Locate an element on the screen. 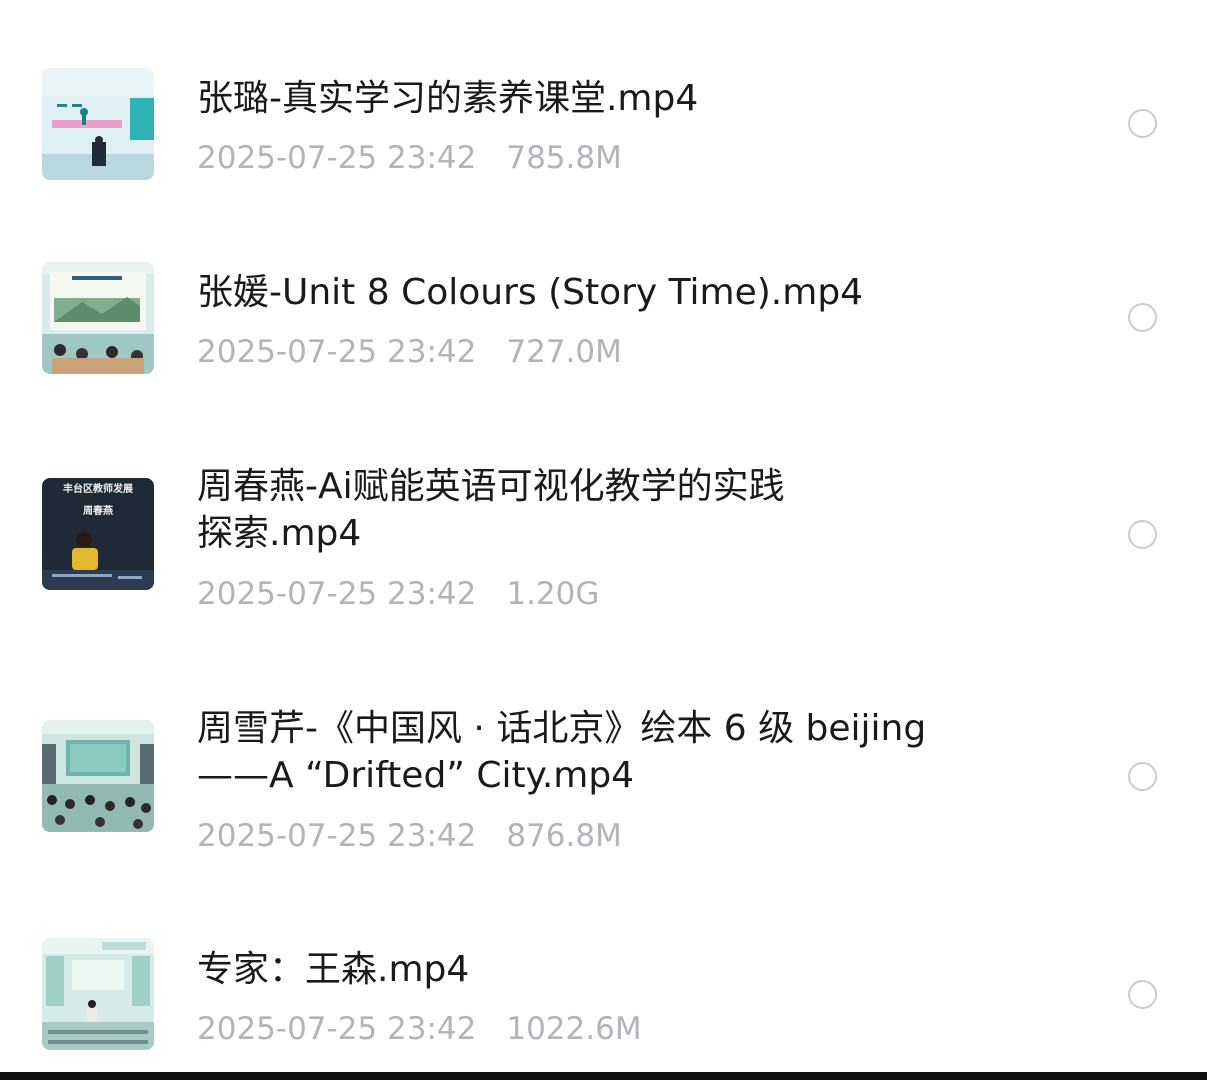  select-radio is located at coordinates (1142, 994).